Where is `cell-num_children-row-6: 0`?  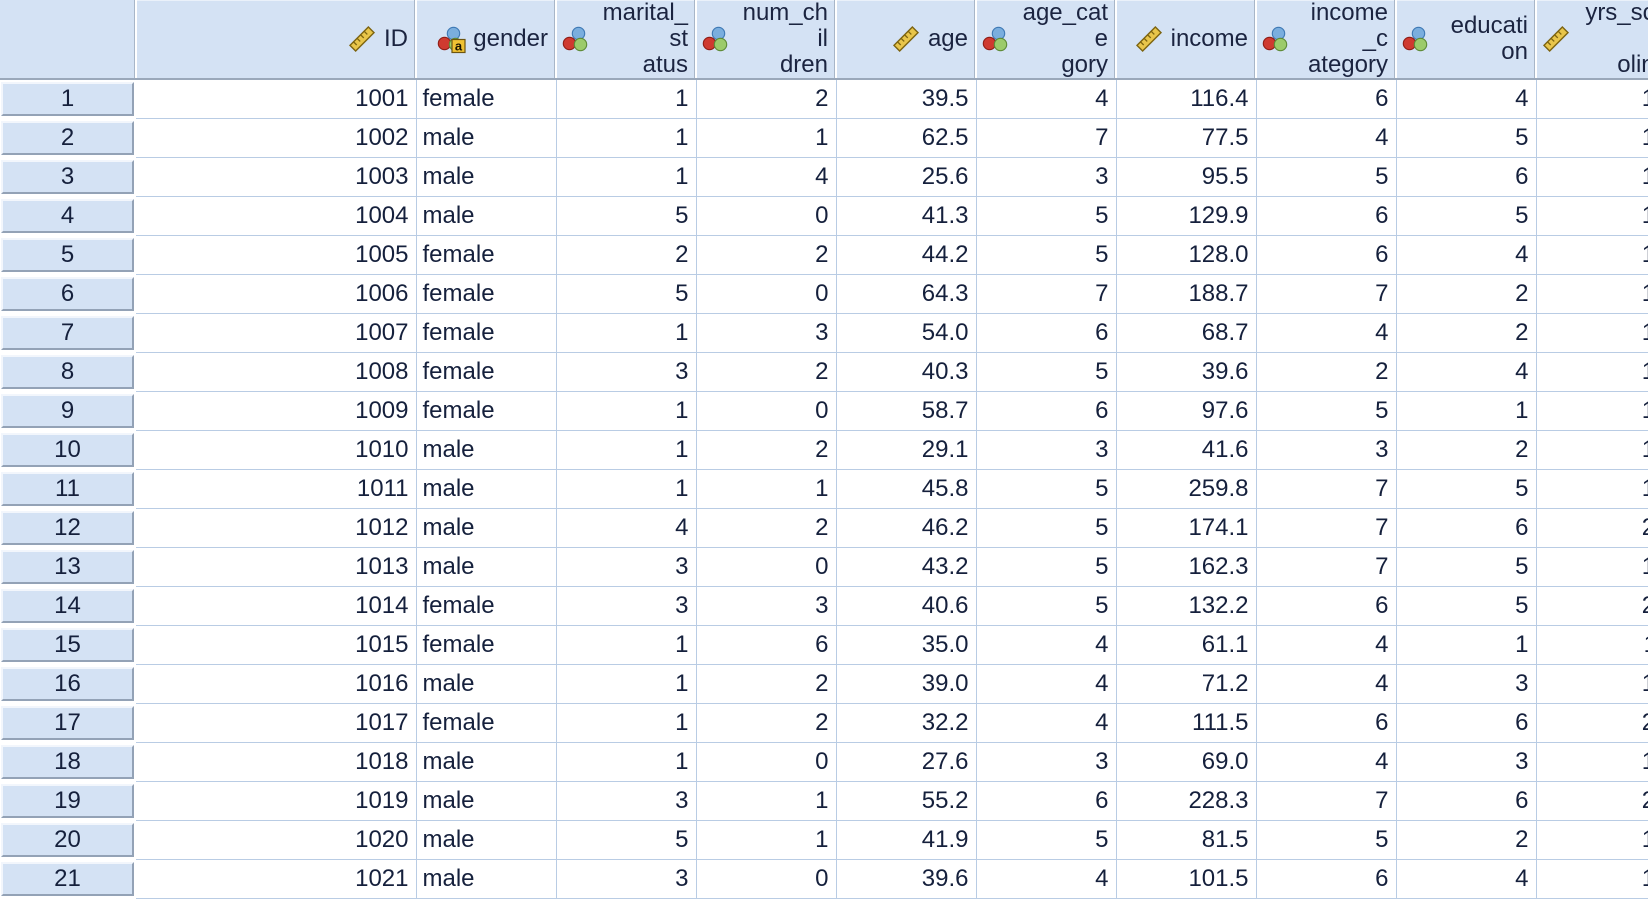 cell-num_children-row-6: 0 is located at coordinates (766, 294).